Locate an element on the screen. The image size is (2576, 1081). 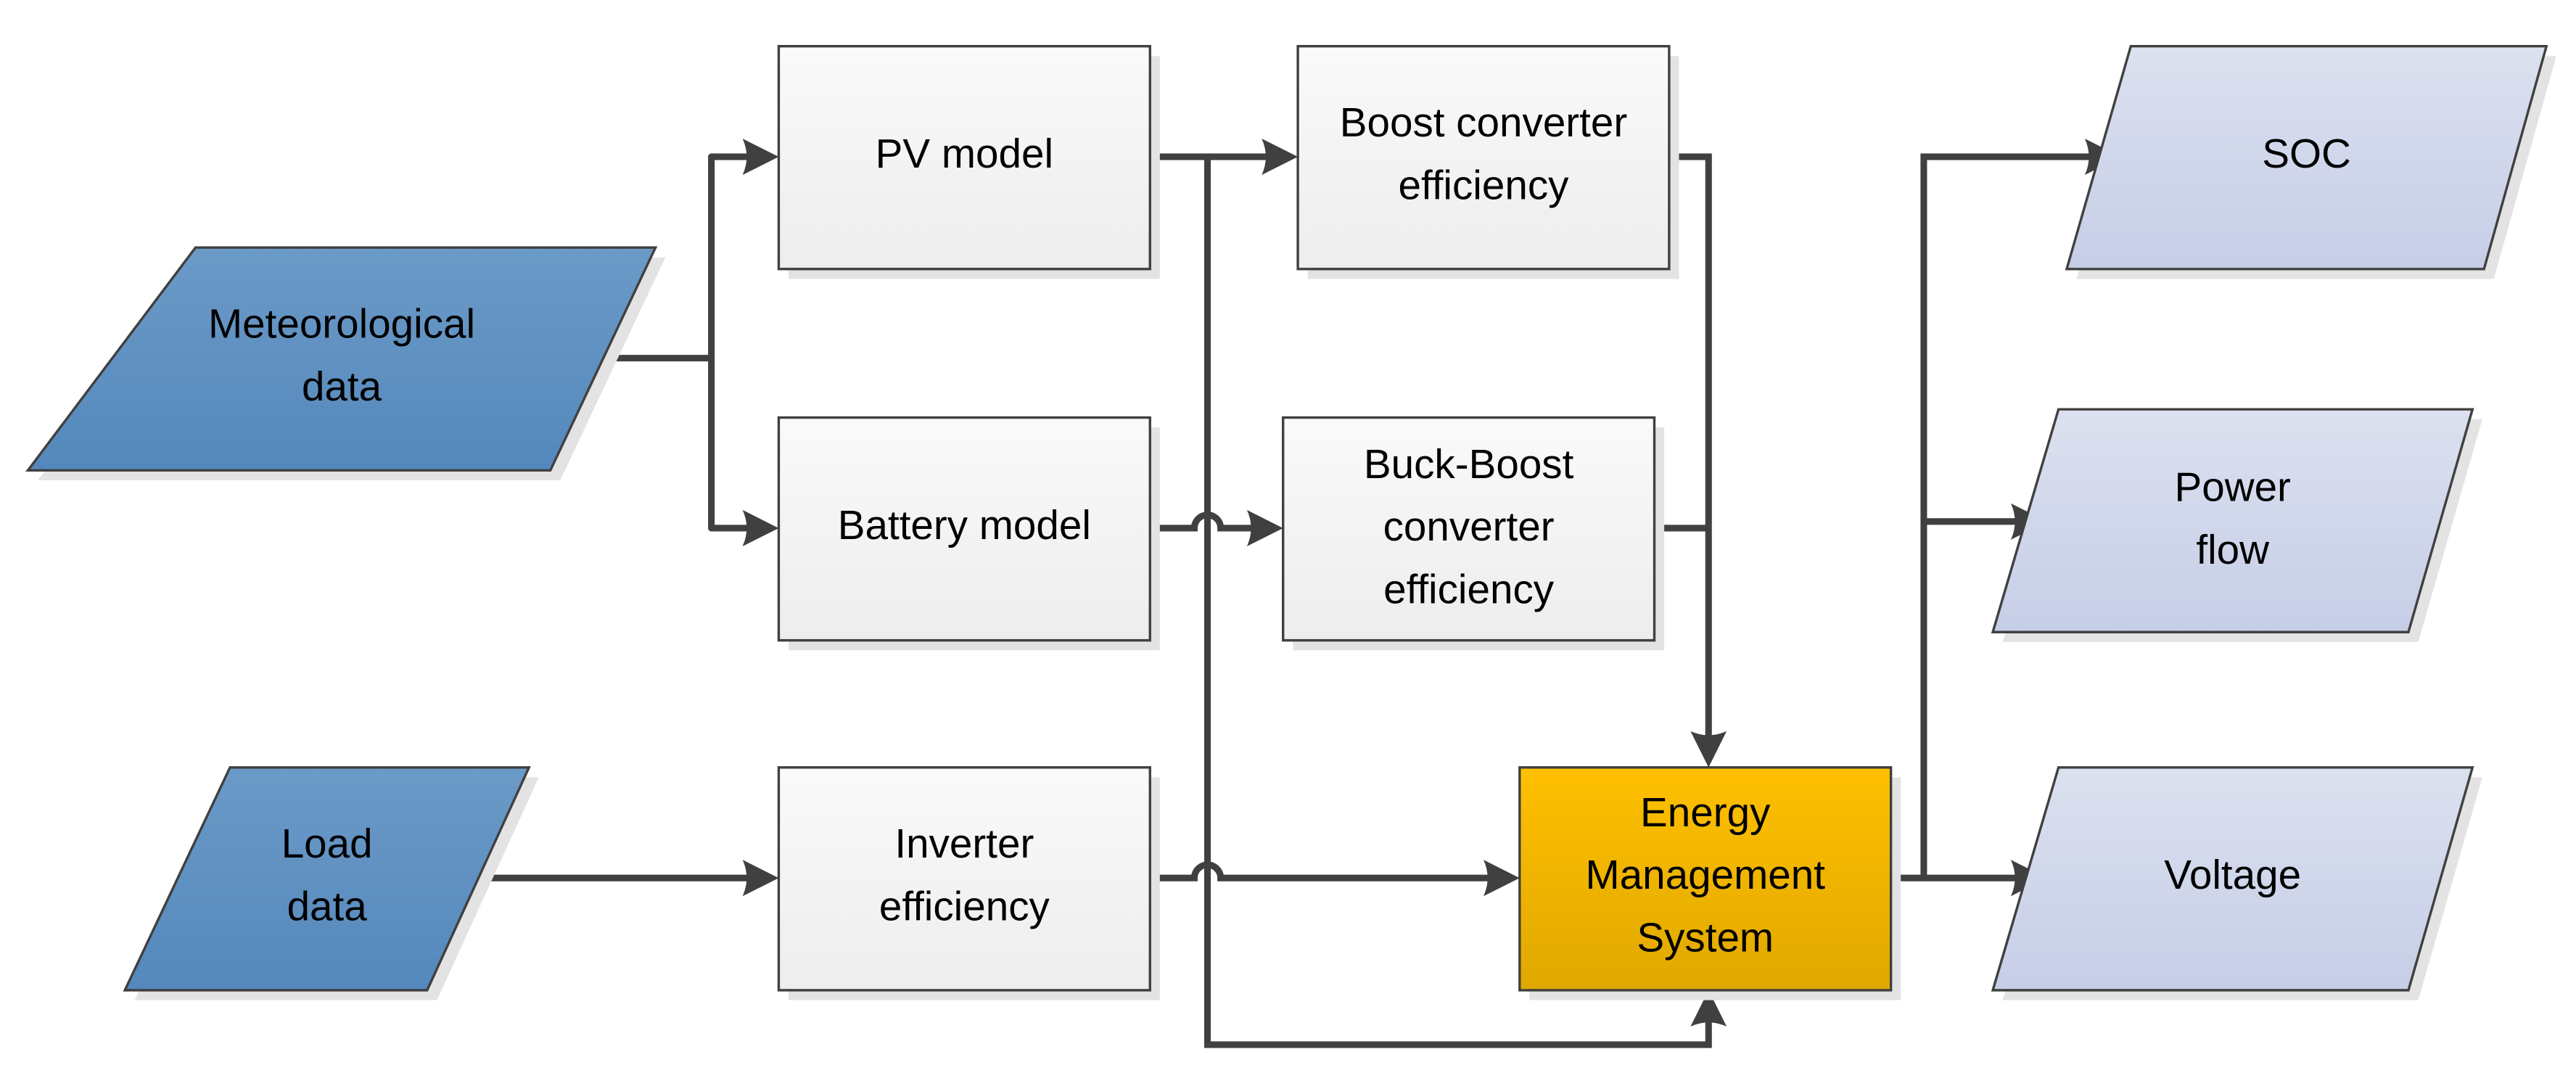
process-boost-converter-efficiency: Boost converter efficiency is located at coordinates (1487, 161).